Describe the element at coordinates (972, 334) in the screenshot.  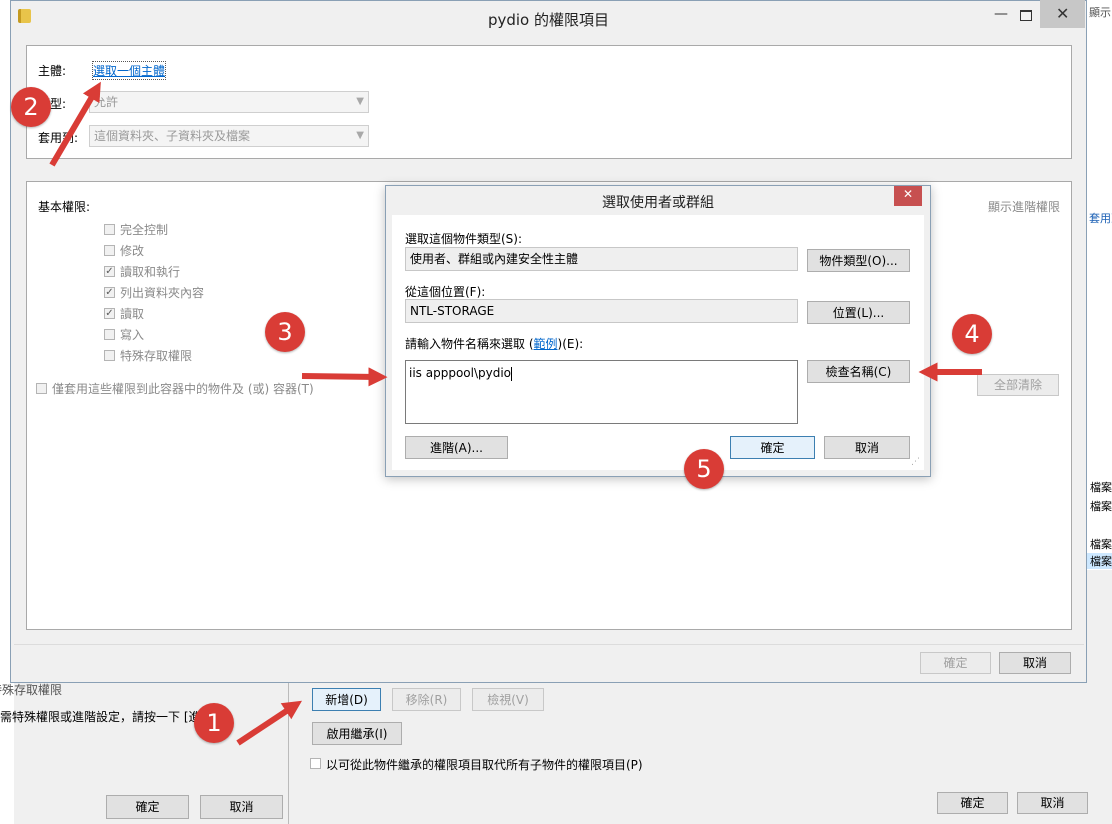
I see `annotation-4: 4` at that location.